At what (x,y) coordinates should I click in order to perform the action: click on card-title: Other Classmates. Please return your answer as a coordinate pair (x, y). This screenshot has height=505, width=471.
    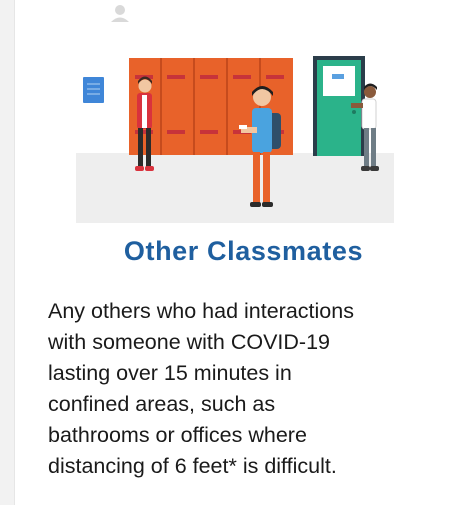
    Looking at the image, I should click on (243, 251).